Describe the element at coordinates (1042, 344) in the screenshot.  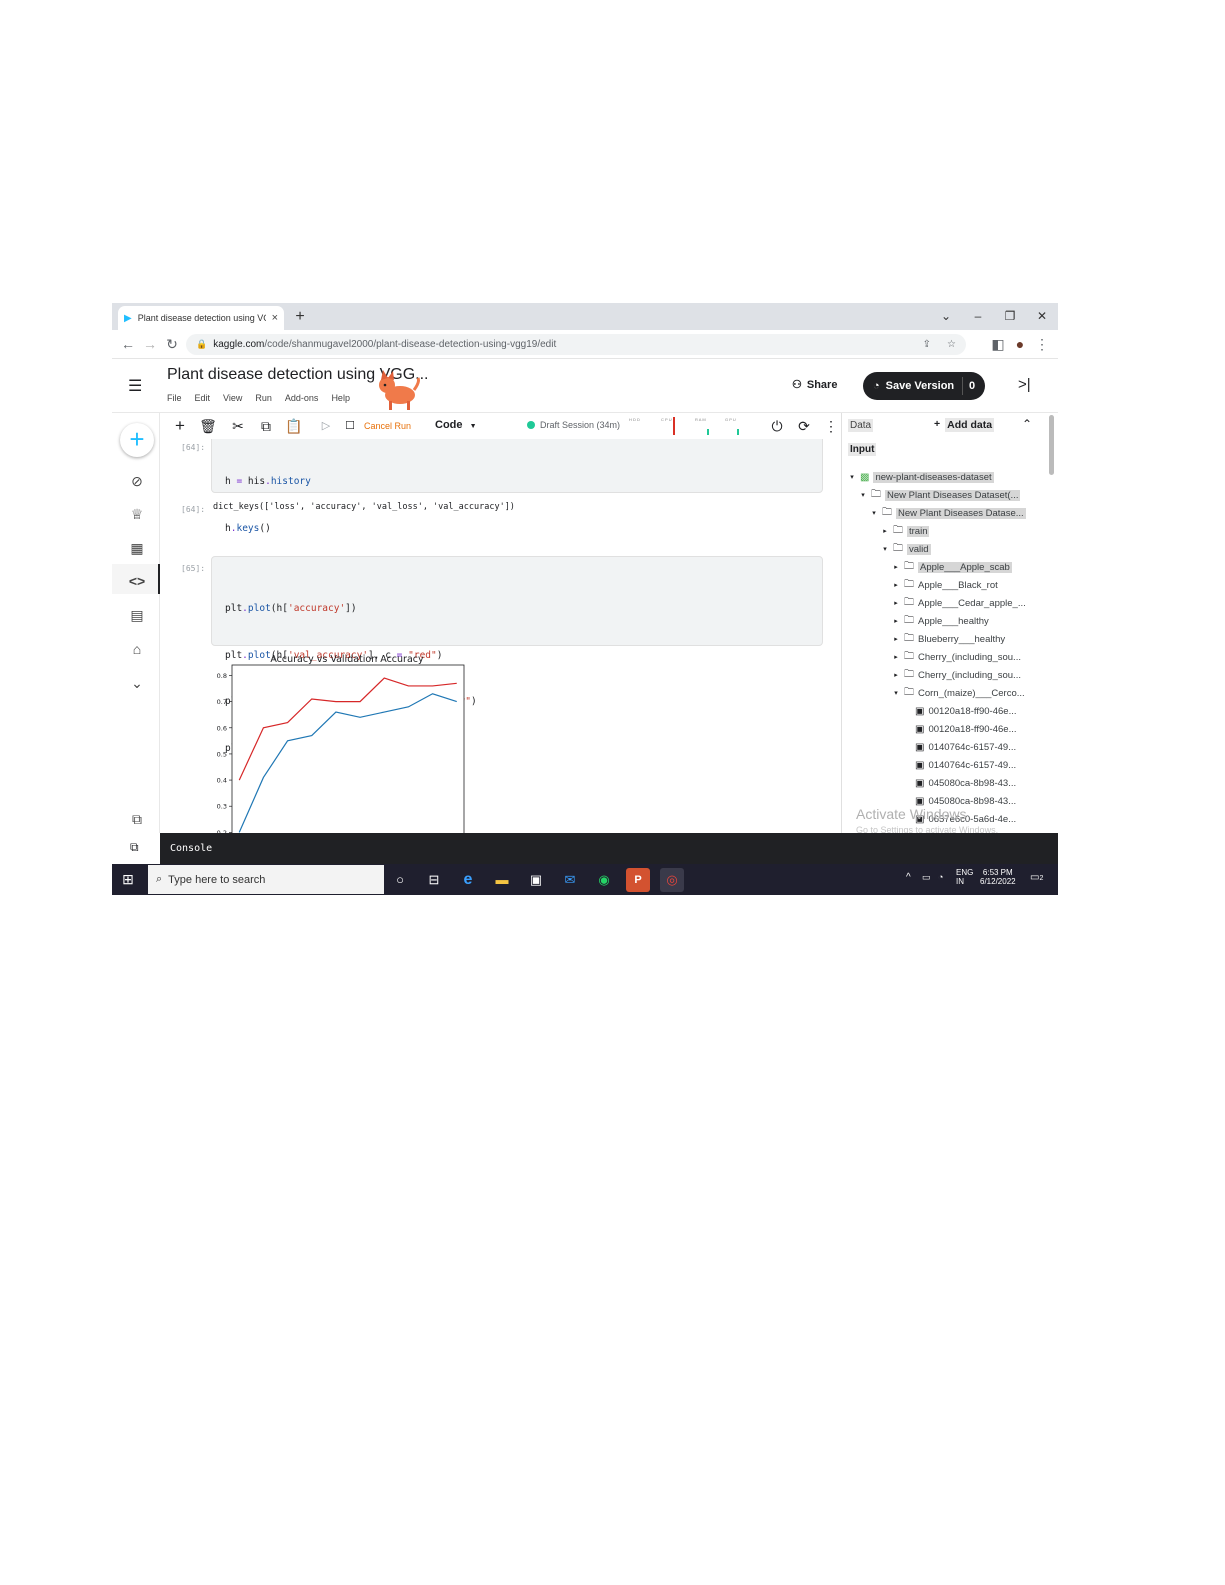
I see `browser-menu-icon: ⋮` at that location.